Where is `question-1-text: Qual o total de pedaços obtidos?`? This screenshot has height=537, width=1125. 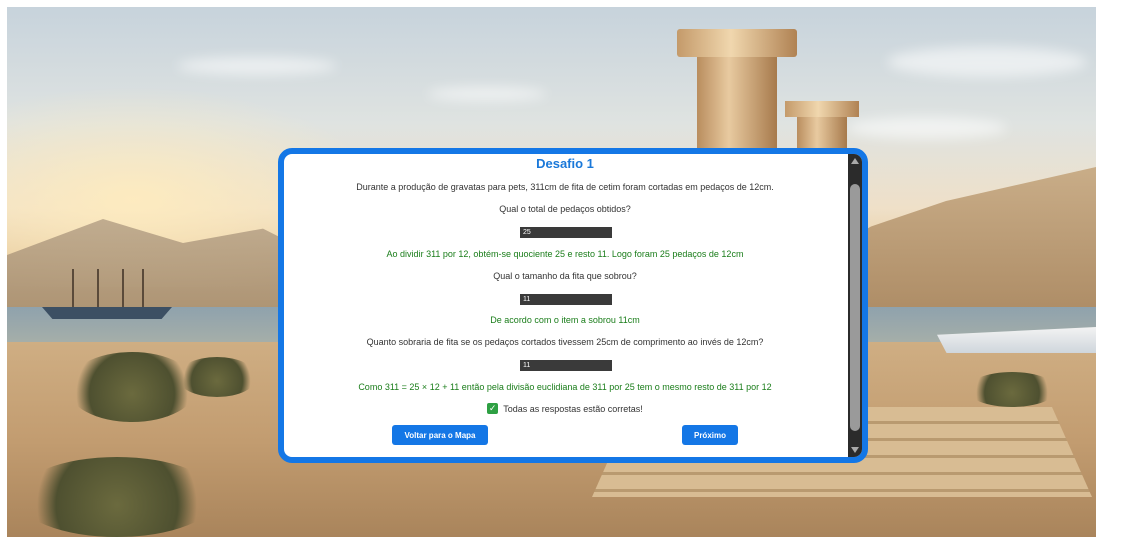
question-1-text: Qual o total de pedaços obtidos? is located at coordinates (565, 209).